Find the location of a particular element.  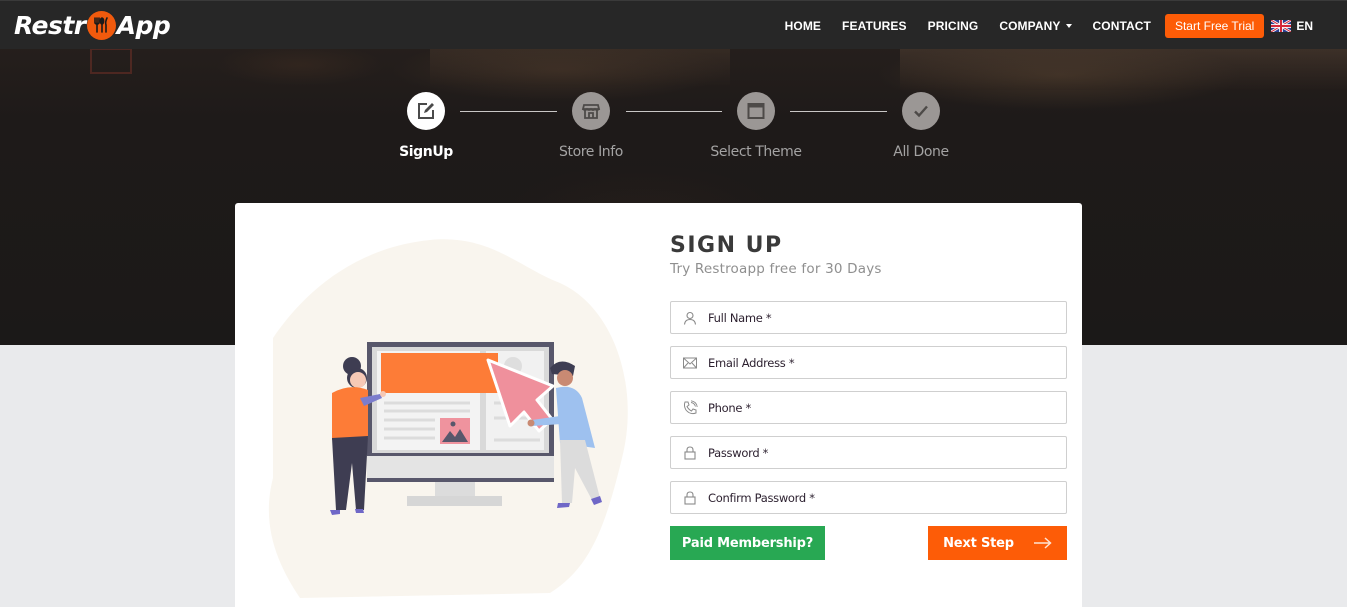

screen-banner is located at coordinates (439, 373).